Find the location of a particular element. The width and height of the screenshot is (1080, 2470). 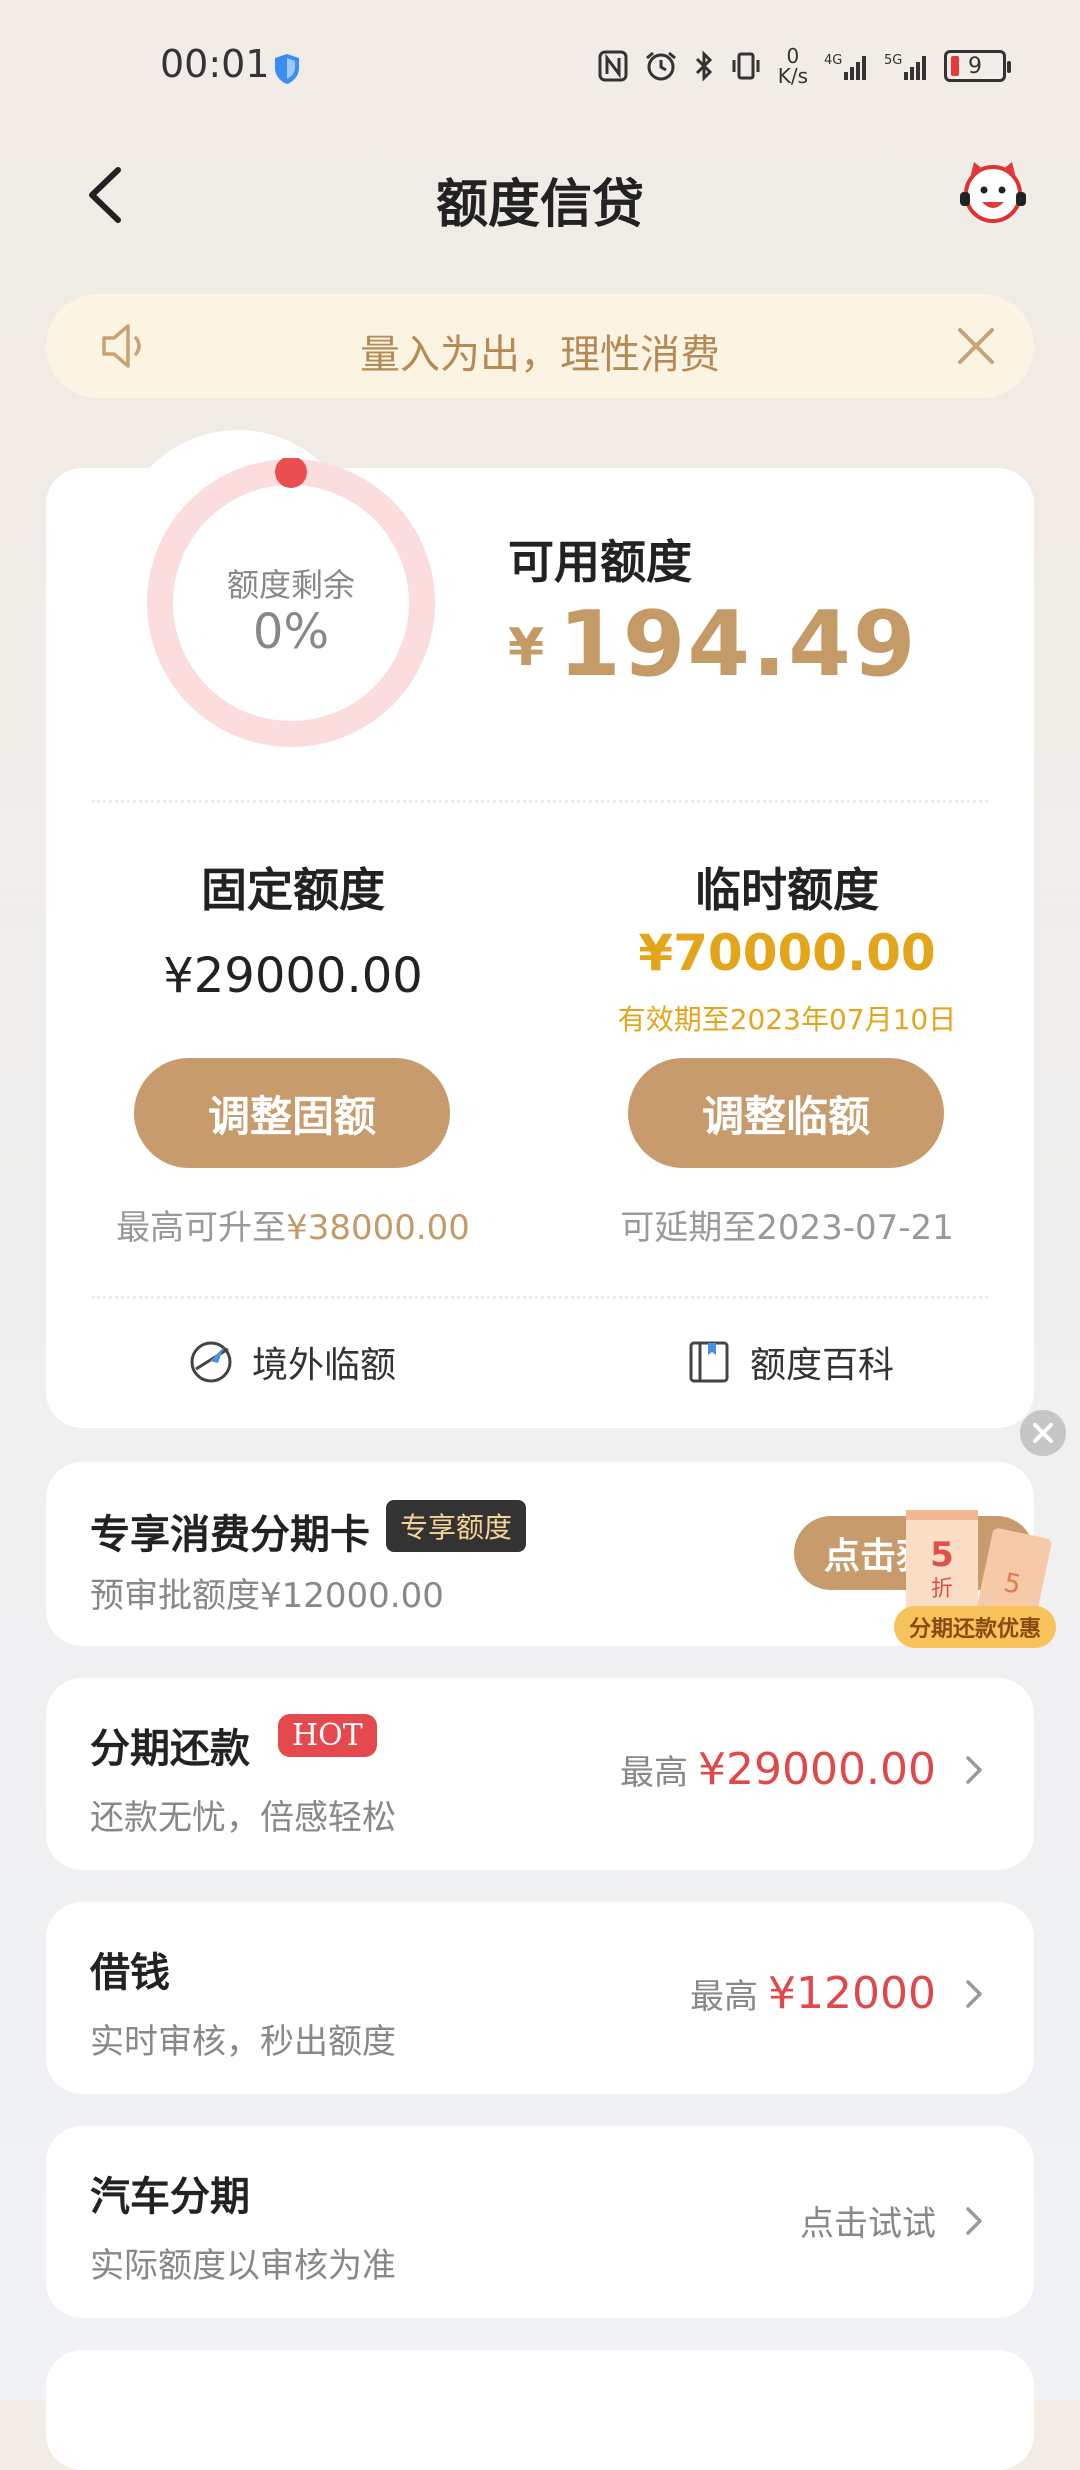

temp-quota-amount: ¥70000.00 is located at coordinates (787, 953).